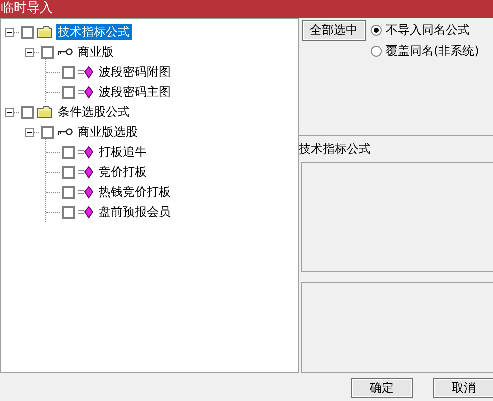 This screenshot has height=401, width=493. Describe the element at coordinates (396, 148) in the screenshot. I see `preview-label: 技术指标公式` at that location.